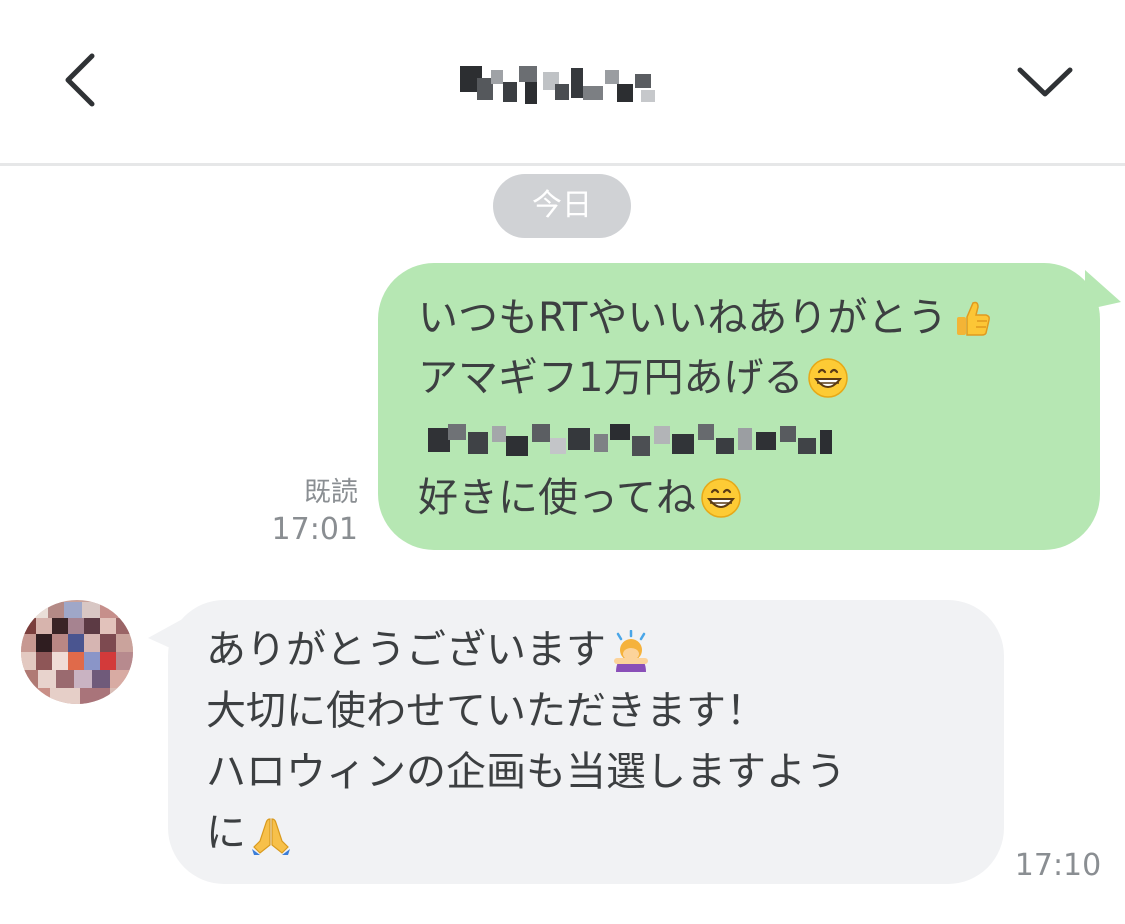  I want to click on message-line: に, so click(526, 833).